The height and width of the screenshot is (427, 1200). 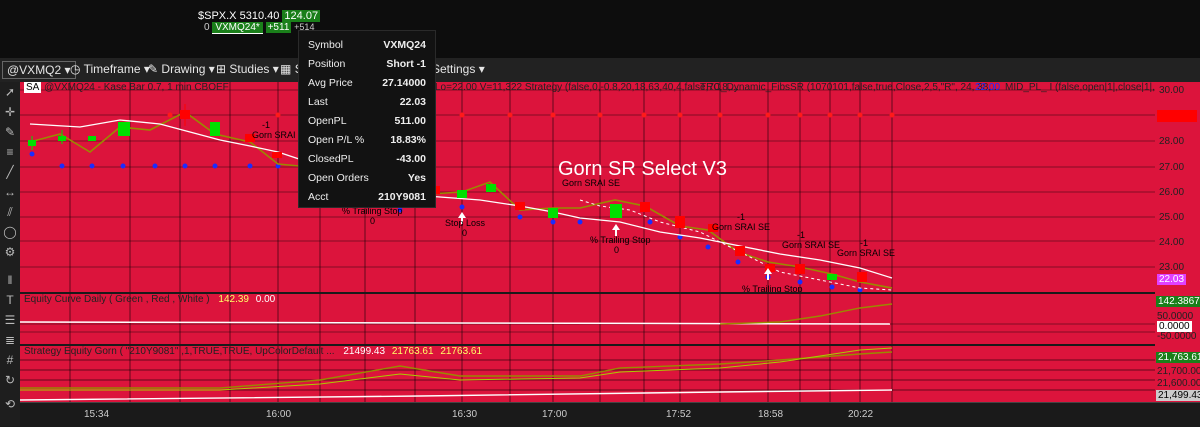 I want to click on popup-key: Symbol, so click(x=326, y=45).